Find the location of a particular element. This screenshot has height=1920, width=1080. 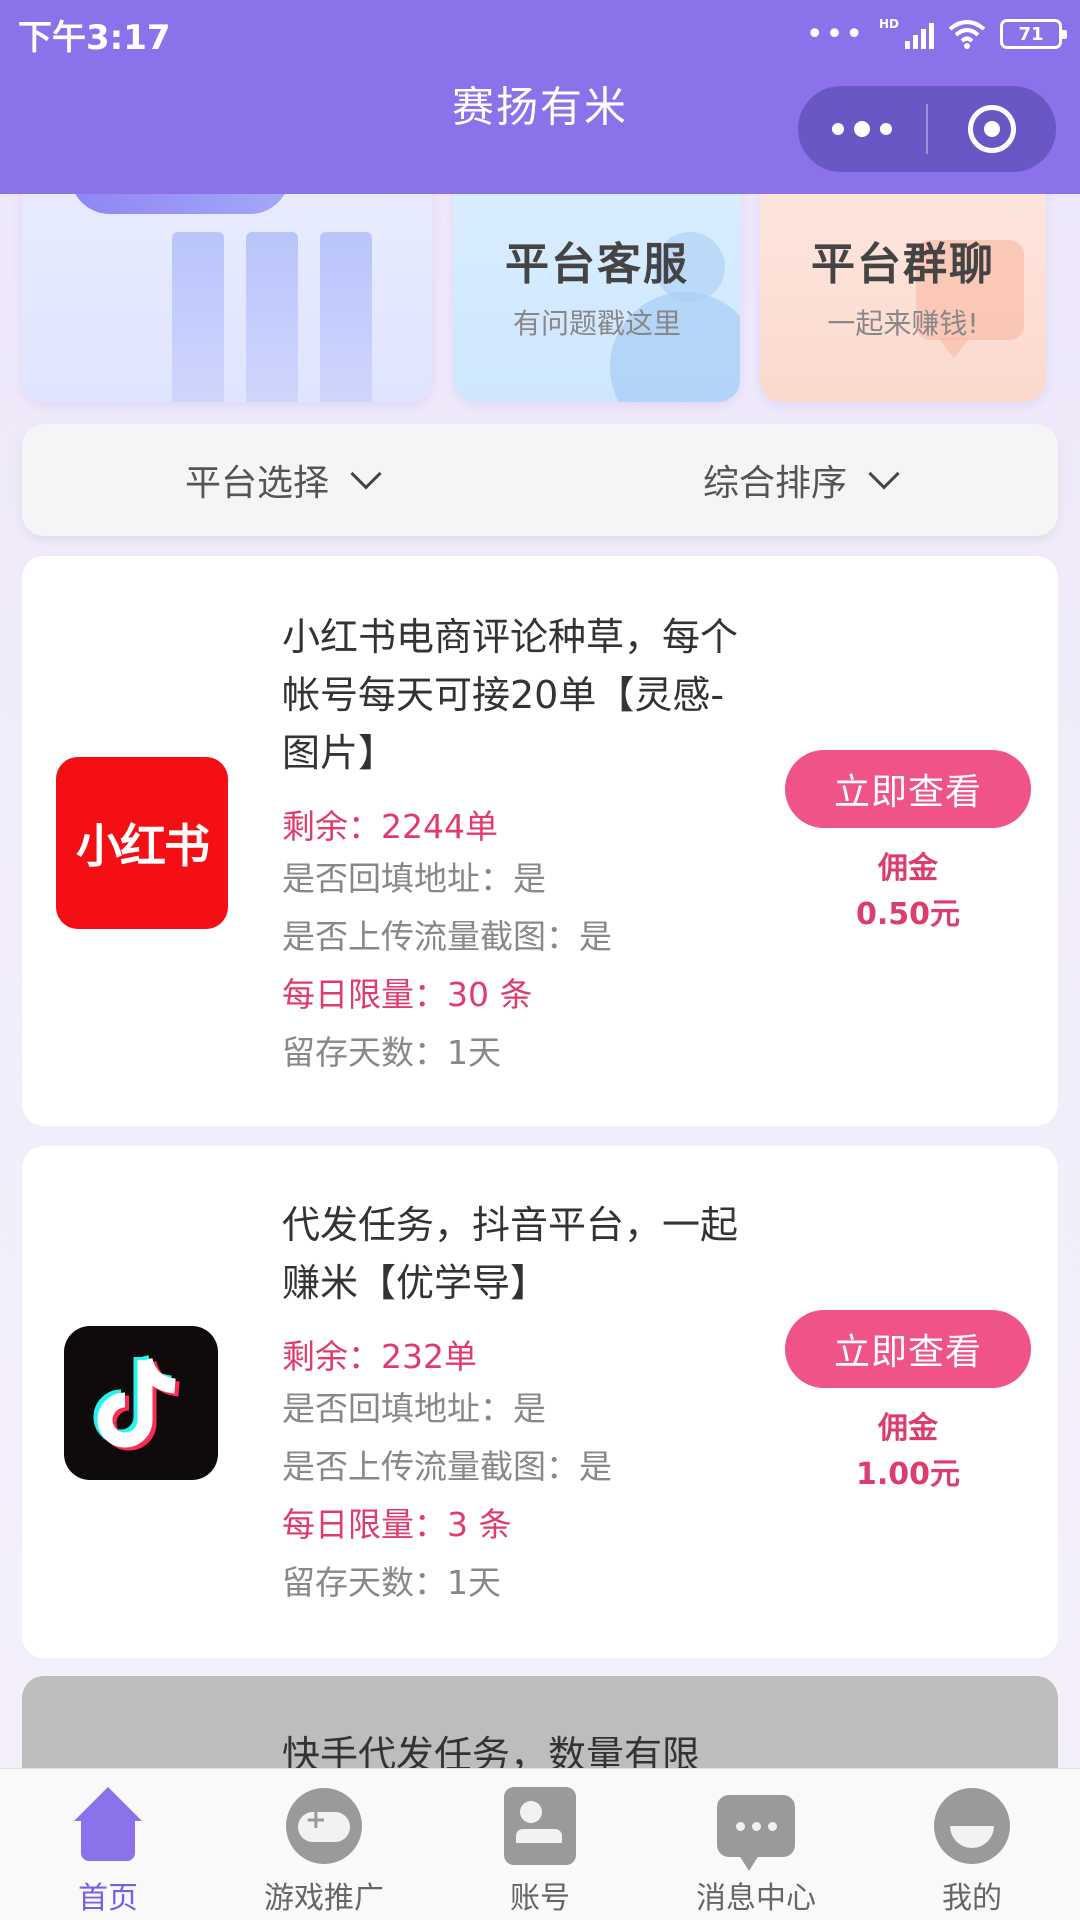

target-icon is located at coordinates (992, 129).